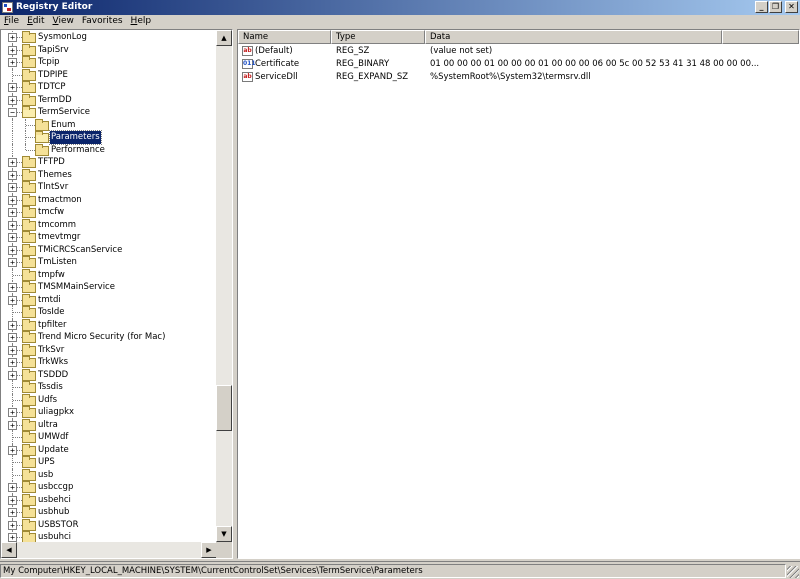 The height and width of the screenshot is (579, 800). I want to click on tree-item: + TrkWks, so click(109, 362).